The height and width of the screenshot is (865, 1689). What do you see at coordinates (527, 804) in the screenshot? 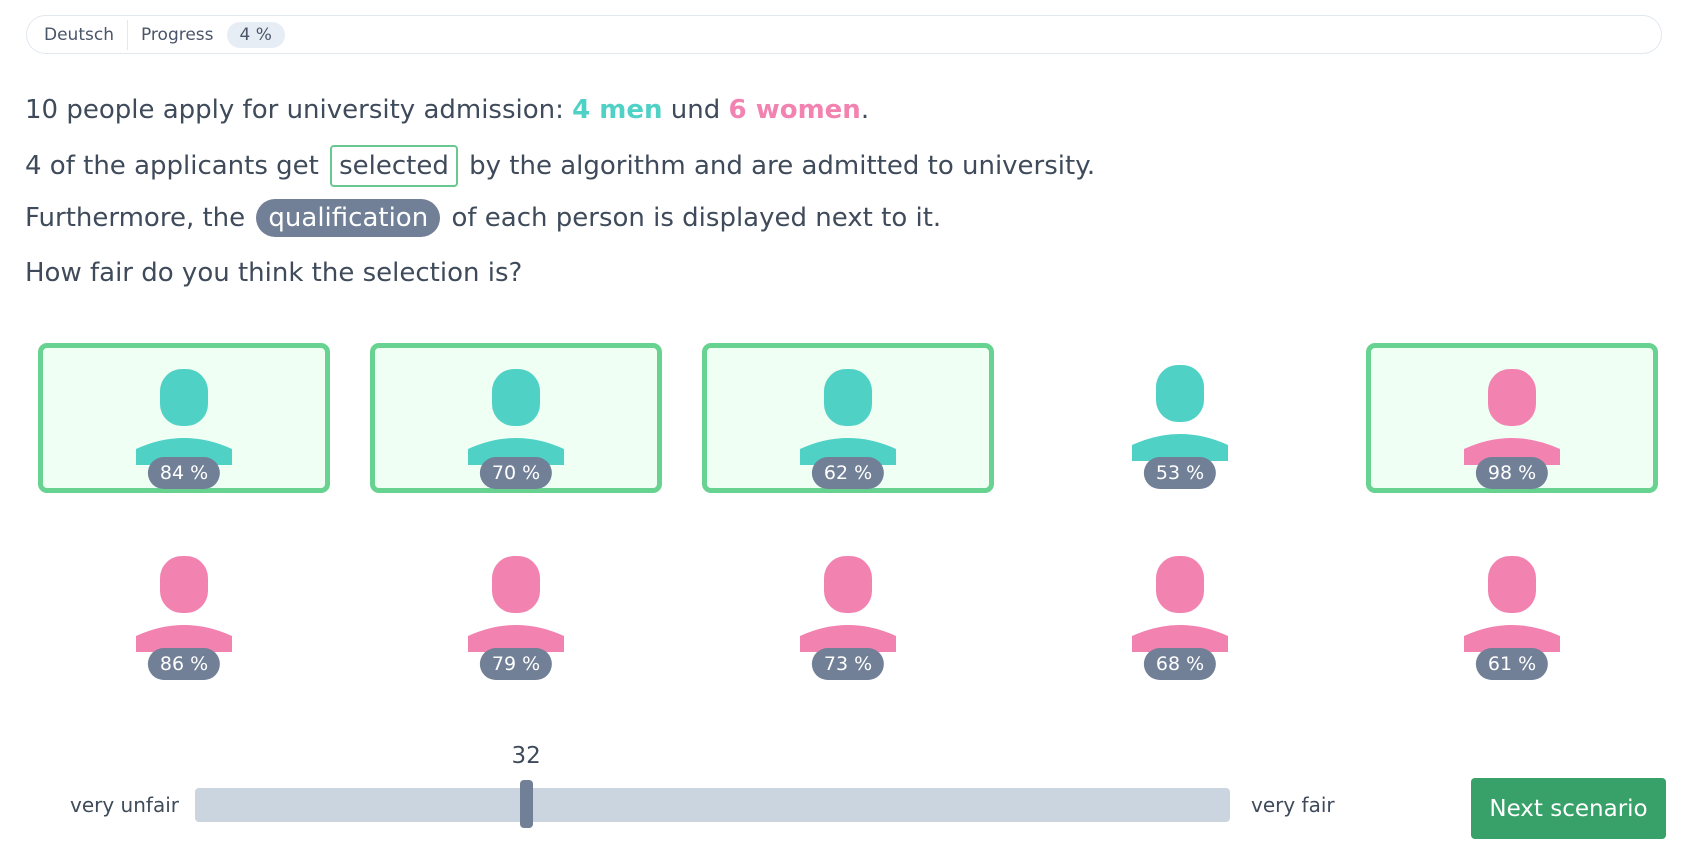
I see `fairness-slider-thumb` at bounding box center [527, 804].